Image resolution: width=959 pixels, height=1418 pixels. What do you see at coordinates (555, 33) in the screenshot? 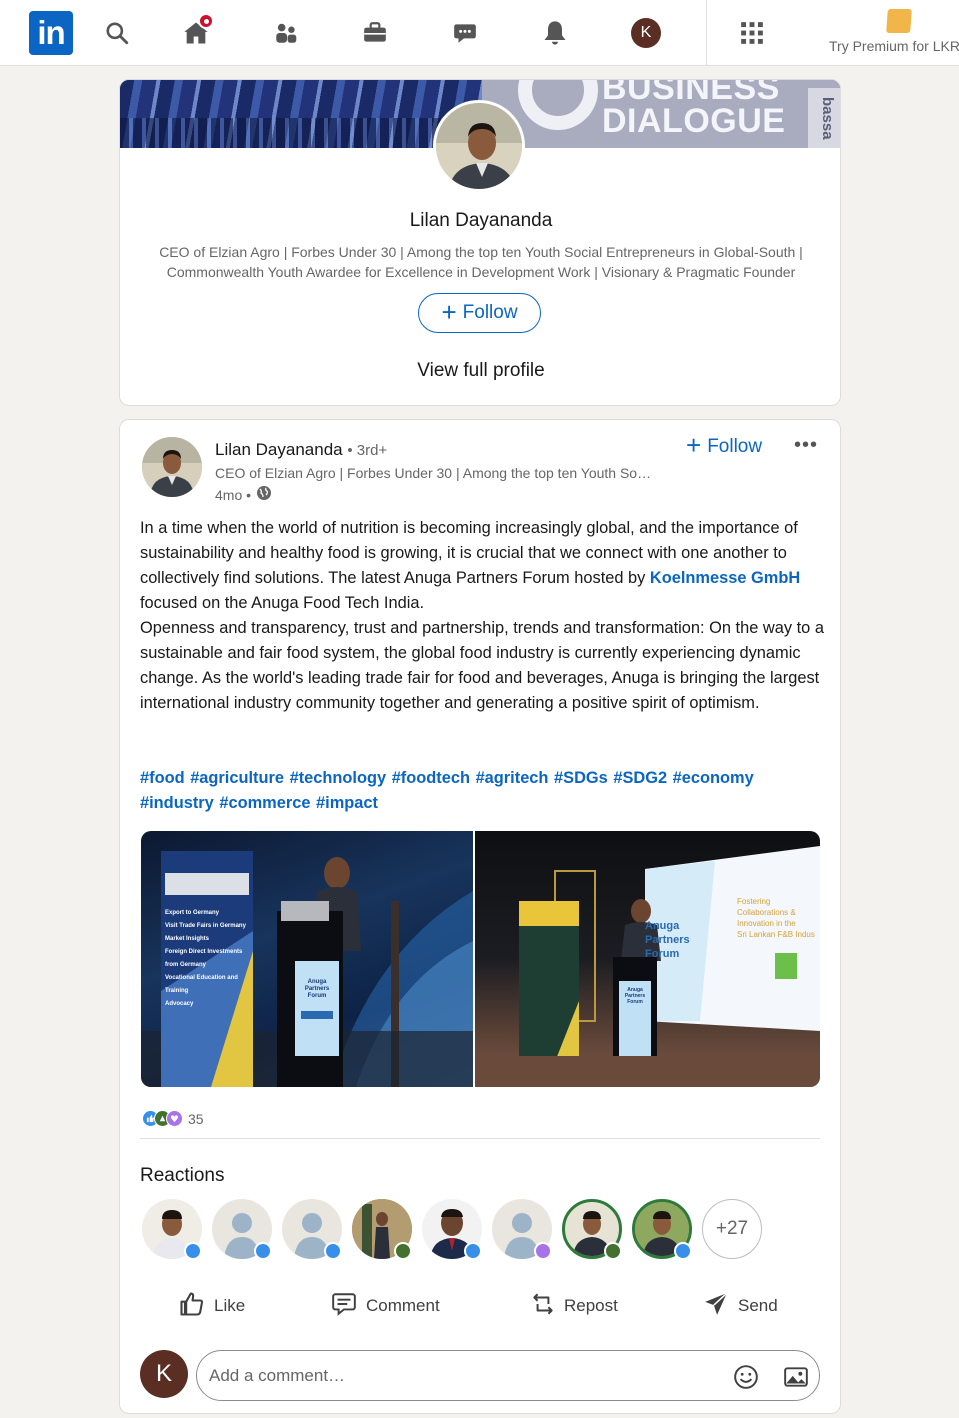
I see `notifications-icon` at bounding box center [555, 33].